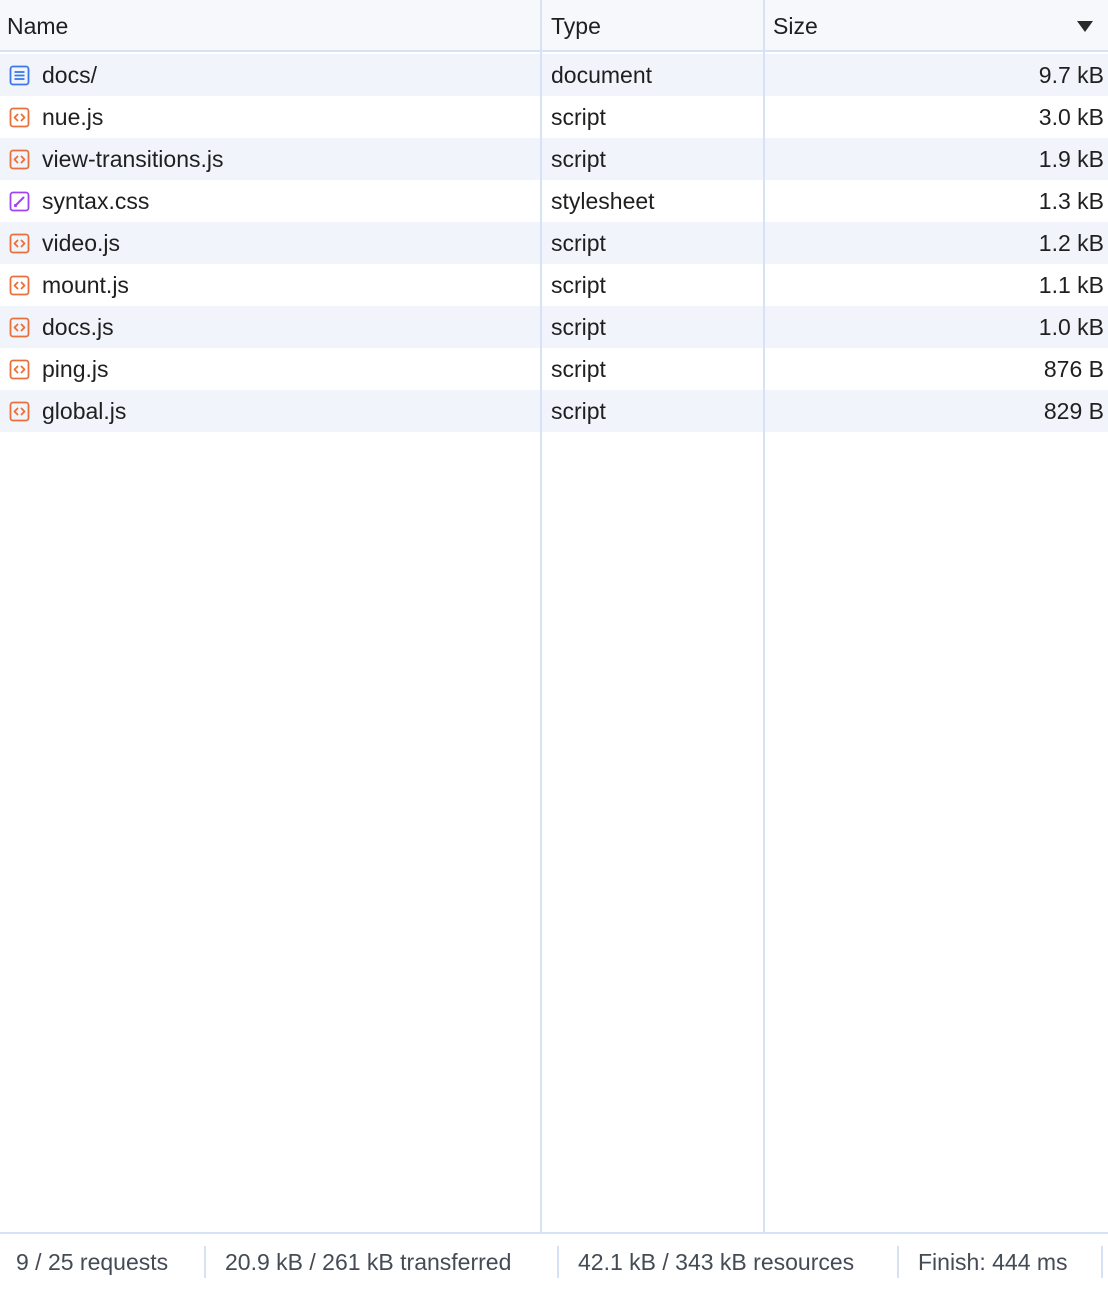 This screenshot has width=1108, height=1290. Describe the element at coordinates (1071, 201) in the screenshot. I see `request-size: 1.3 kB` at that location.